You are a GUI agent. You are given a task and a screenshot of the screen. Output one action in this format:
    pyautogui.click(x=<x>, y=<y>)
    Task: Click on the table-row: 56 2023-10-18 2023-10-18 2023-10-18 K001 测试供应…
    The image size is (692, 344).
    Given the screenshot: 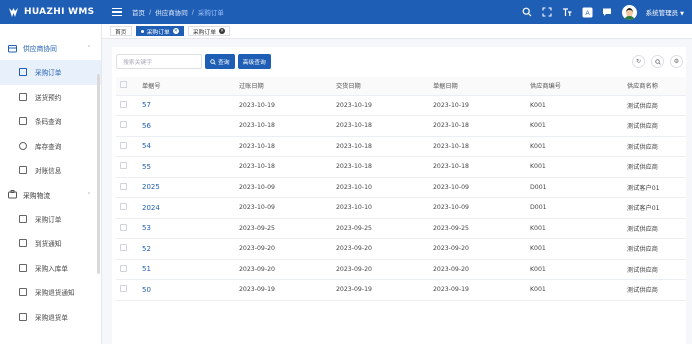 What is the action you would take?
    pyautogui.click(x=401, y=126)
    